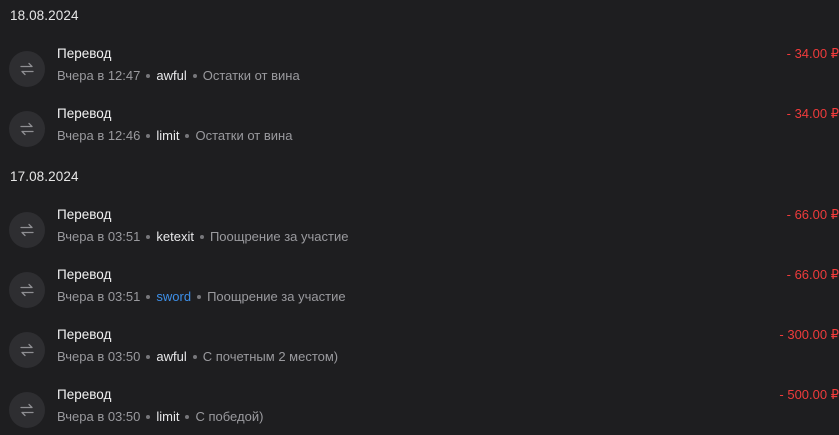 Image resolution: width=839 pixels, height=435 pixels. I want to click on transaction-user-link: sword, so click(173, 296).